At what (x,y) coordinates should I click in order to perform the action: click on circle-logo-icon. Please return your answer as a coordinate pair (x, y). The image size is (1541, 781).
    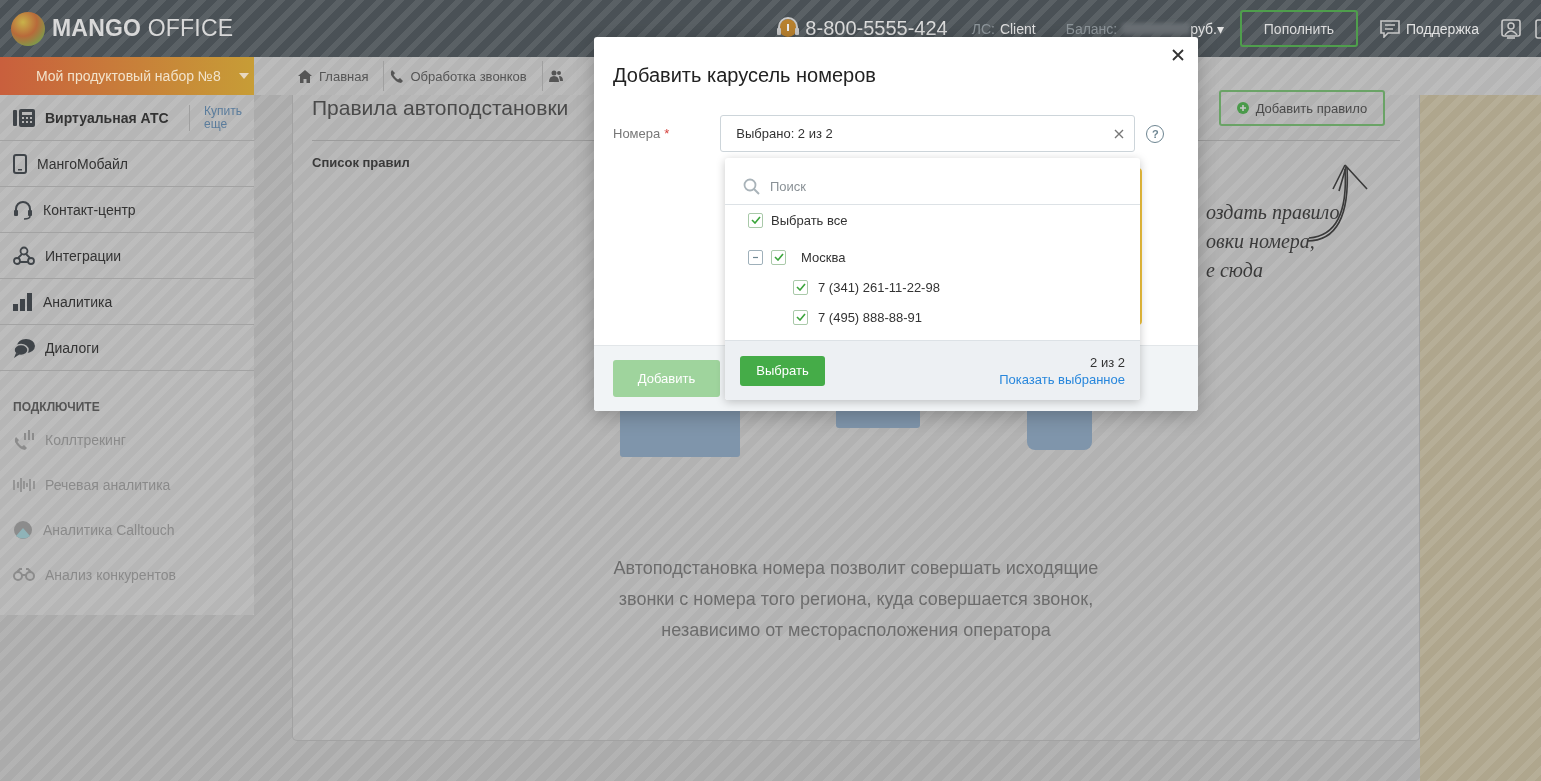
    Looking at the image, I should click on (23, 529).